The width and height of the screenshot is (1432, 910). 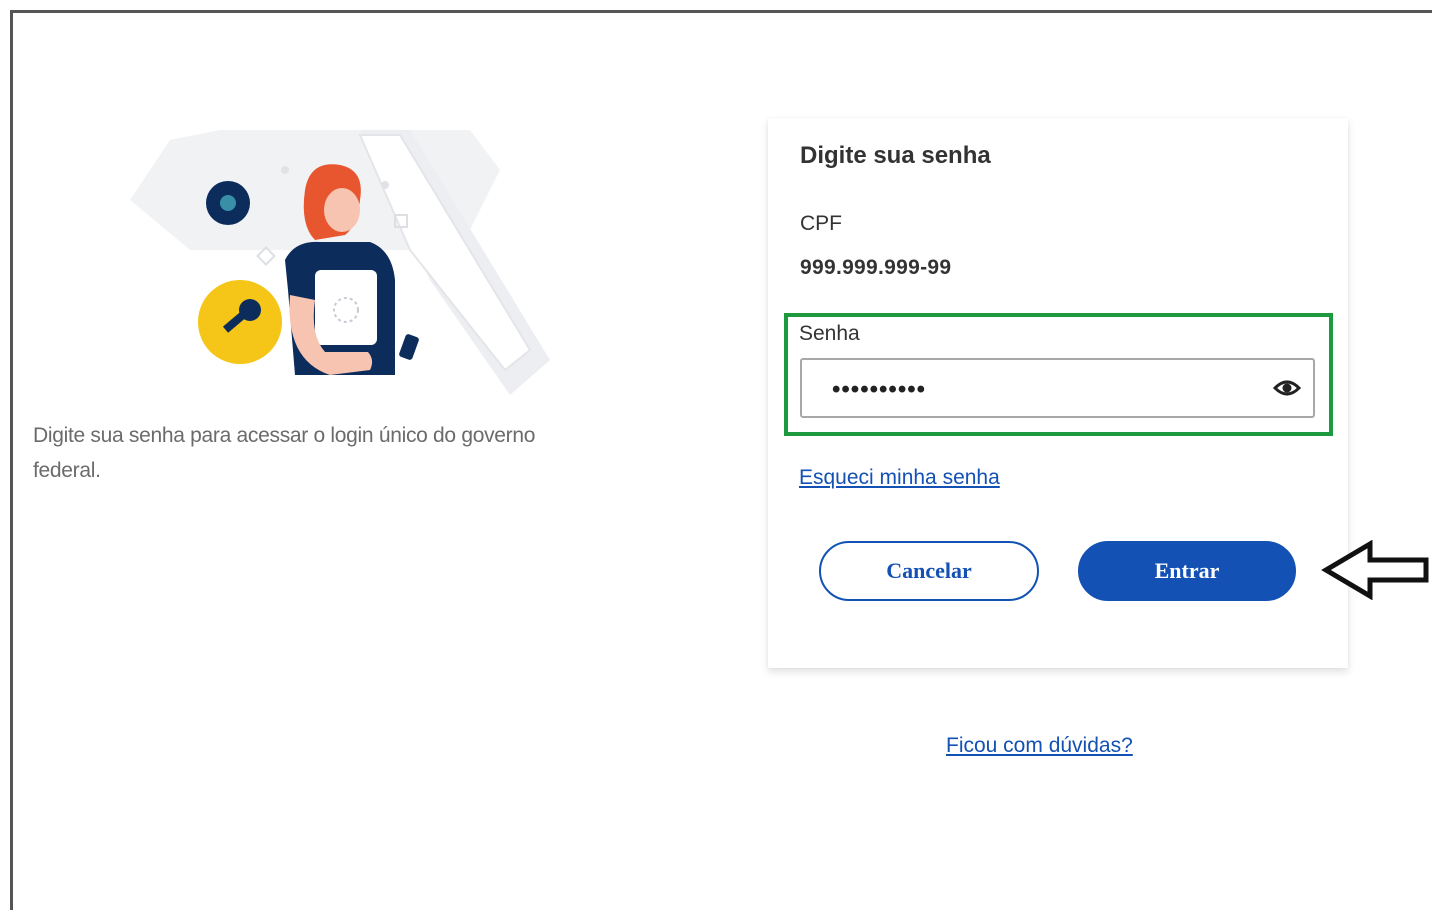 I want to click on forgot-password-link: Esqueci minha senha, so click(x=899, y=478).